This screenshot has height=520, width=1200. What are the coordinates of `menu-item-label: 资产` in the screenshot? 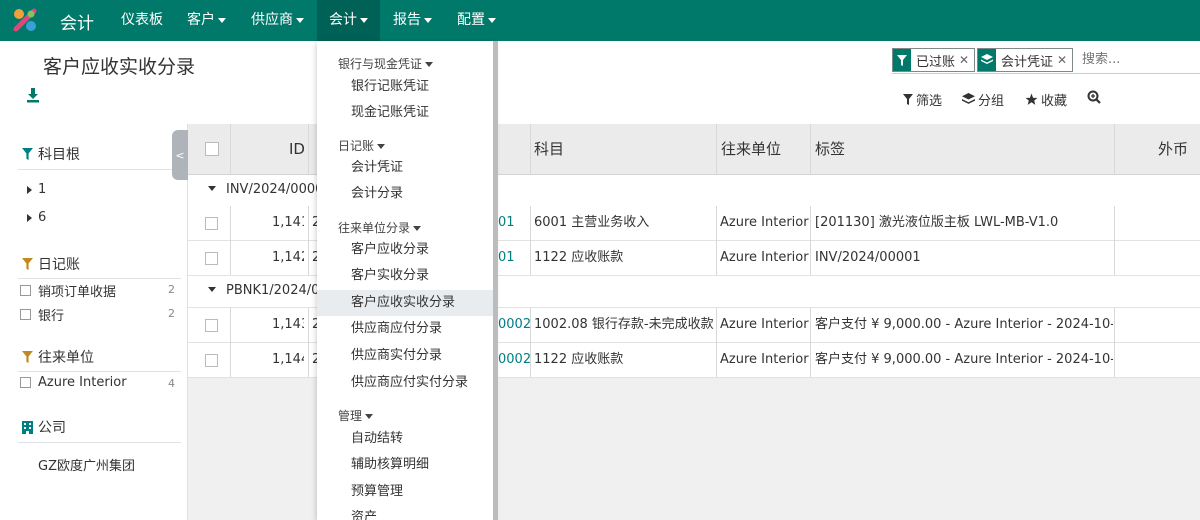 It's located at (364, 515).